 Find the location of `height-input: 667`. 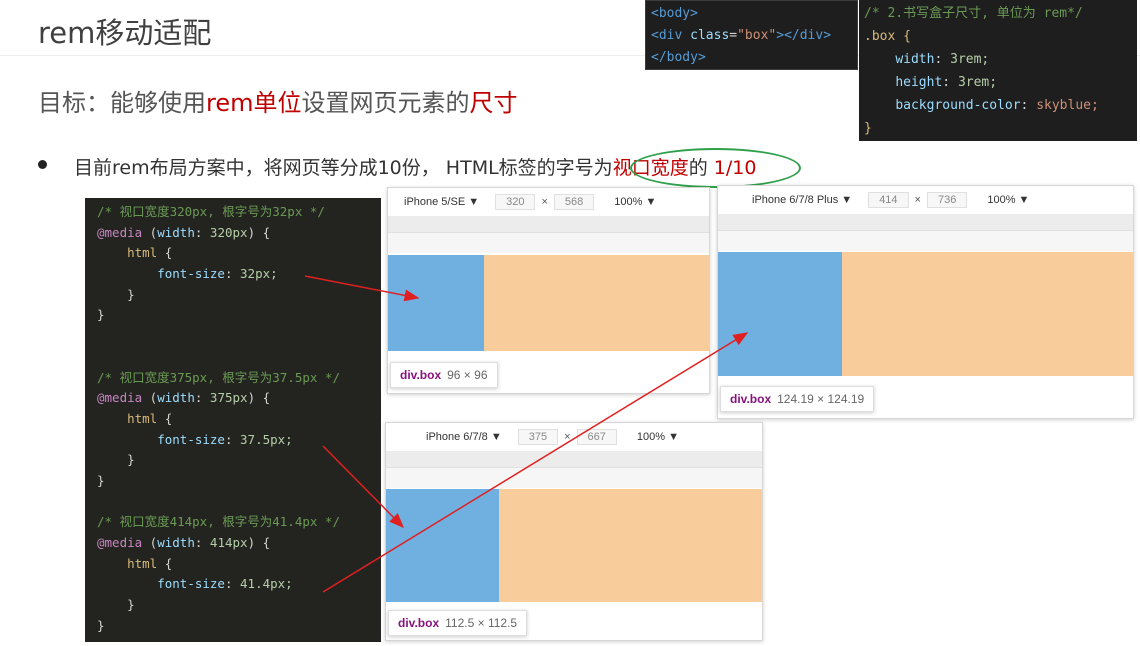

height-input: 667 is located at coordinates (596, 437).